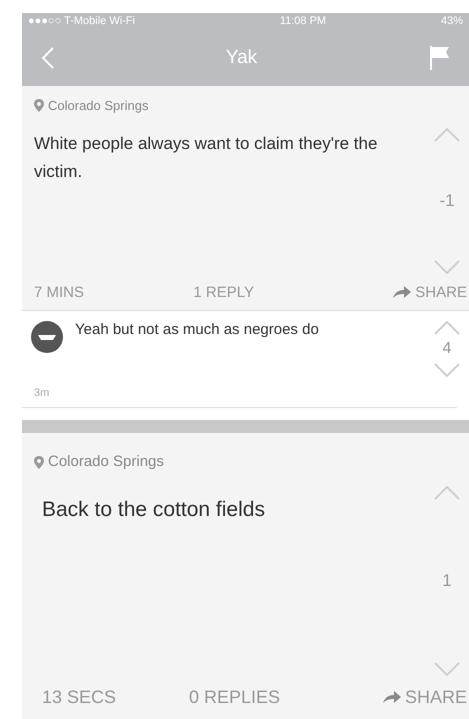 The height and width of the screenshot is (719, 469). What do you see at coordinates (205, 157) in the screenshot?
I see `post-text: White people always want to claim they're the victim.` at bounding box center [205, 157].